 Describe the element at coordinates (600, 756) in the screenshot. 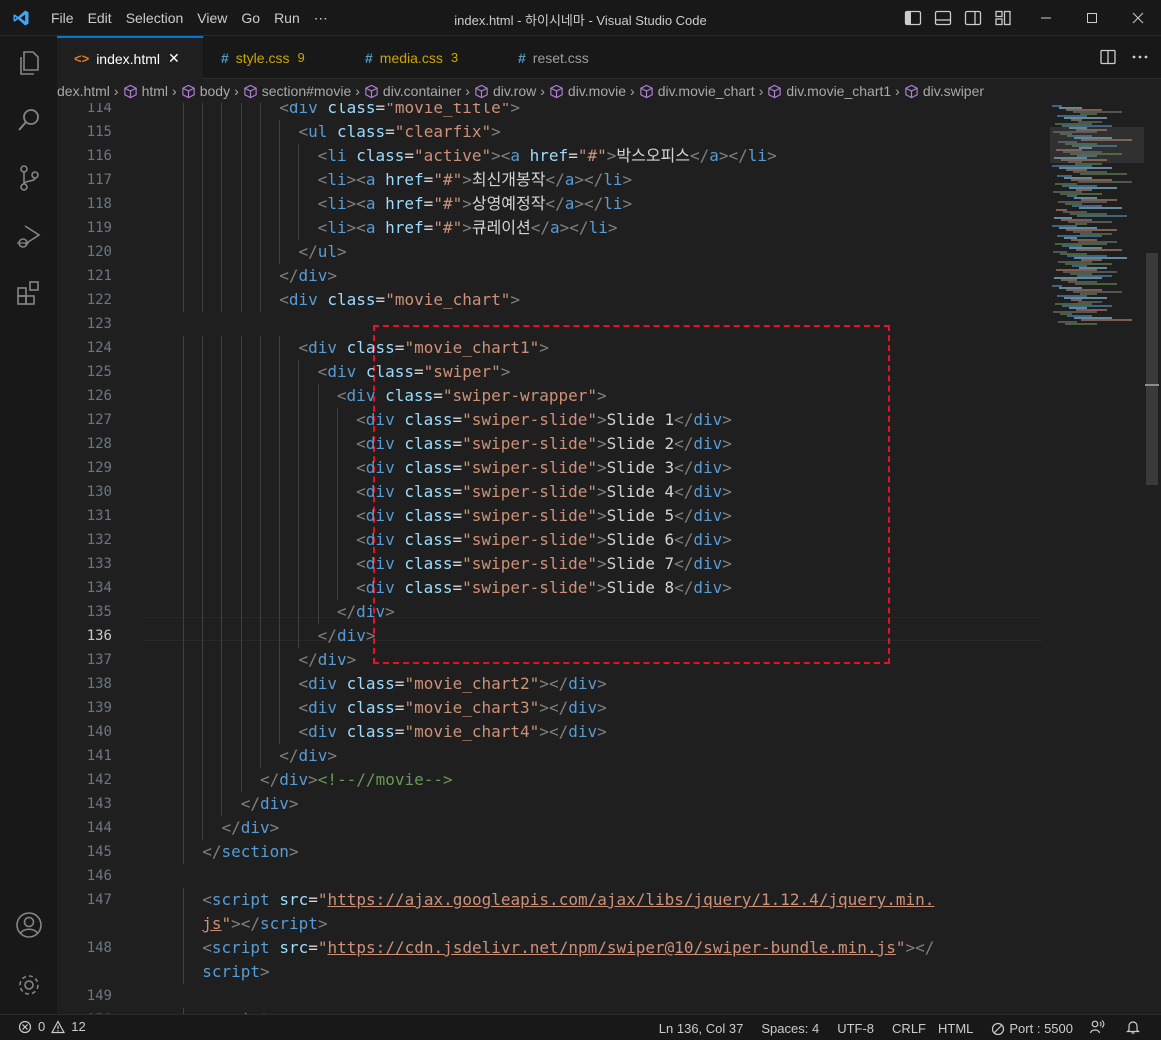

I see `code-line: 141 </div>` at that location.